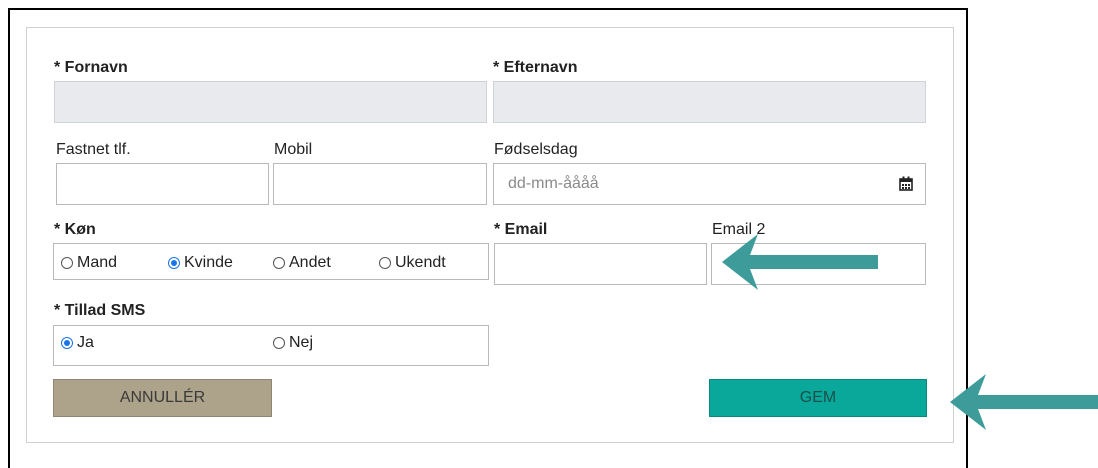  What do you see at coordinates (162, 398) in the screenshot?
I see `cancel-button: ANNULLÉR` at bounding box center [162, 398].